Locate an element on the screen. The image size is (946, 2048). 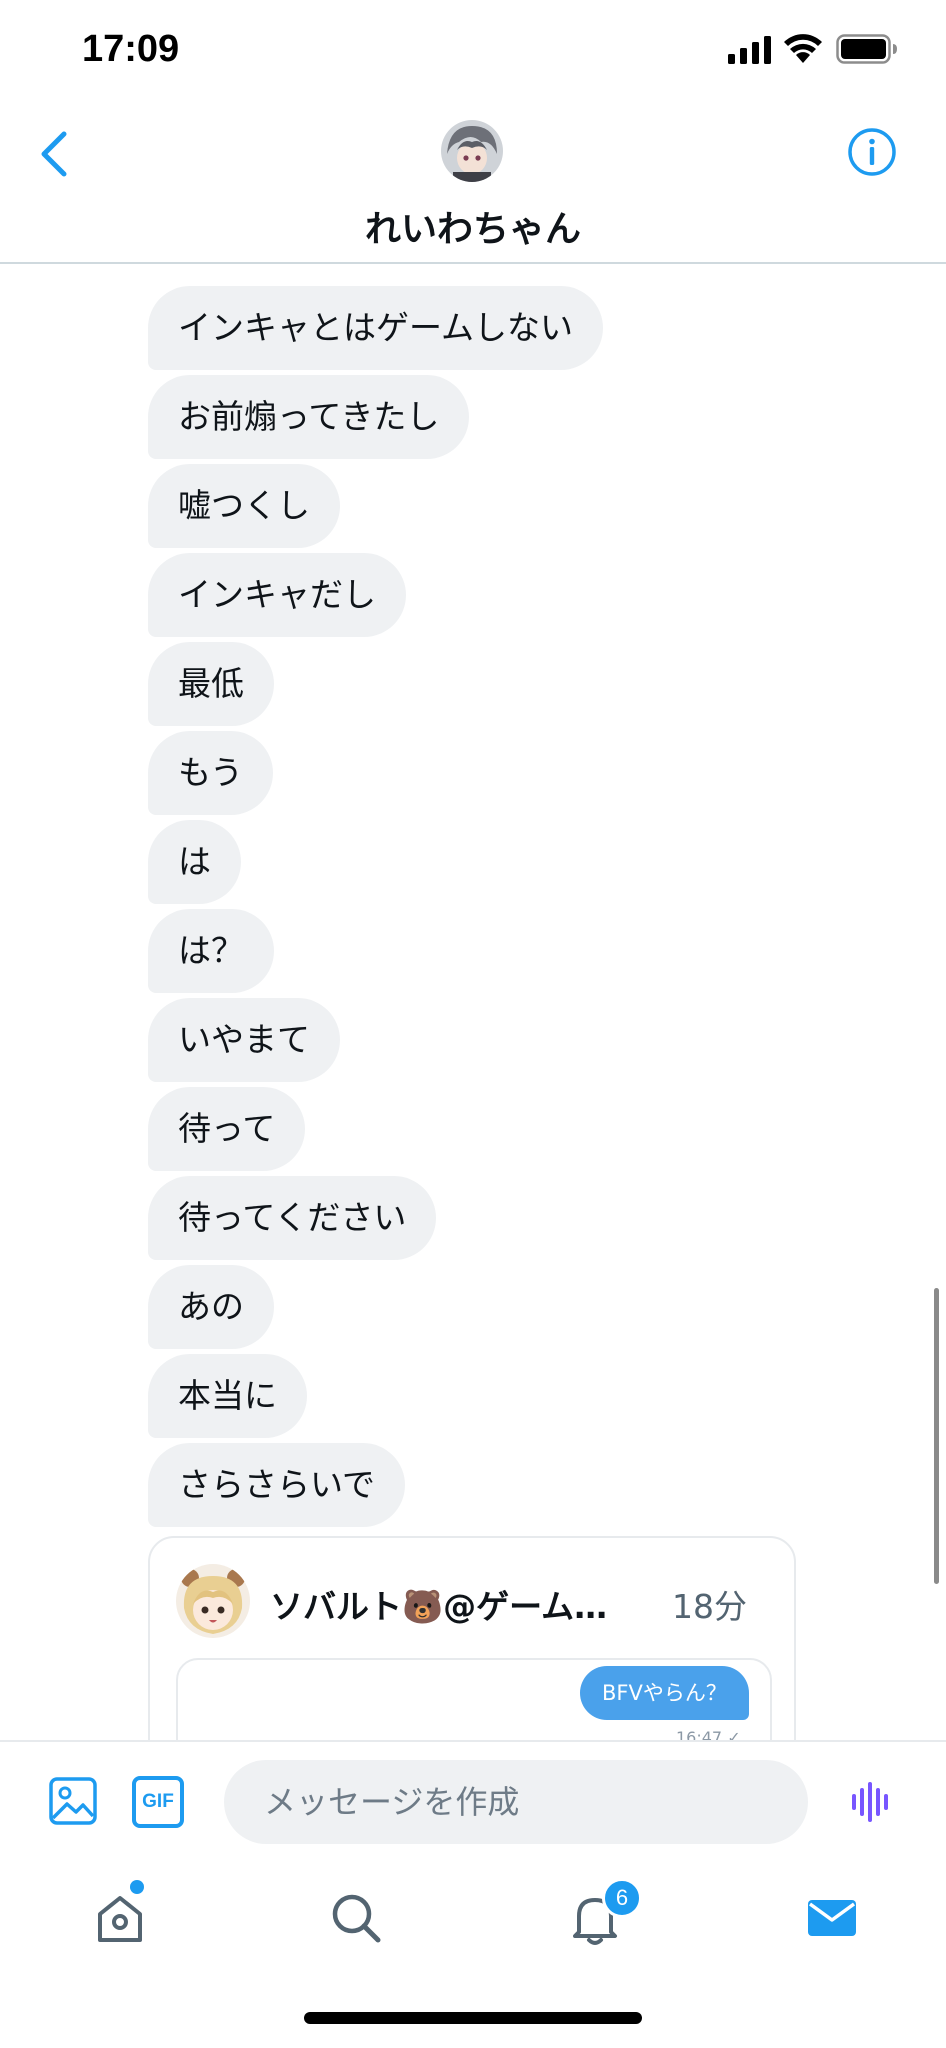
battery-icon is located at coordinates (866, 49).